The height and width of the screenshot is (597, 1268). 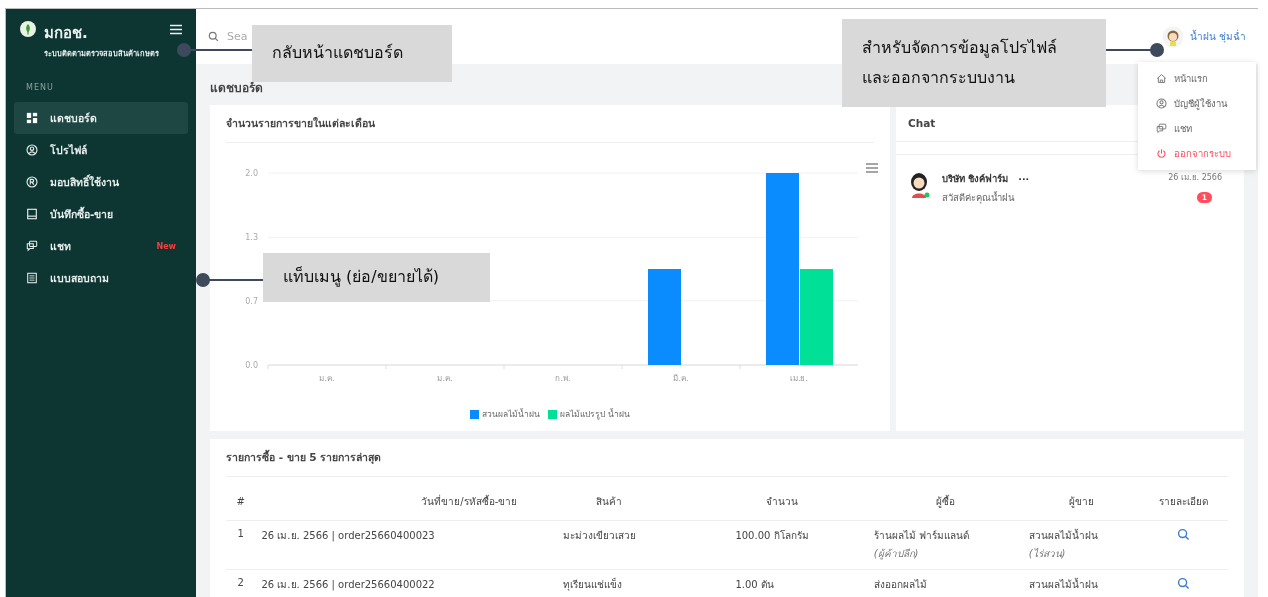 I want to click on list-form-icon, so click(x=32, y=278).